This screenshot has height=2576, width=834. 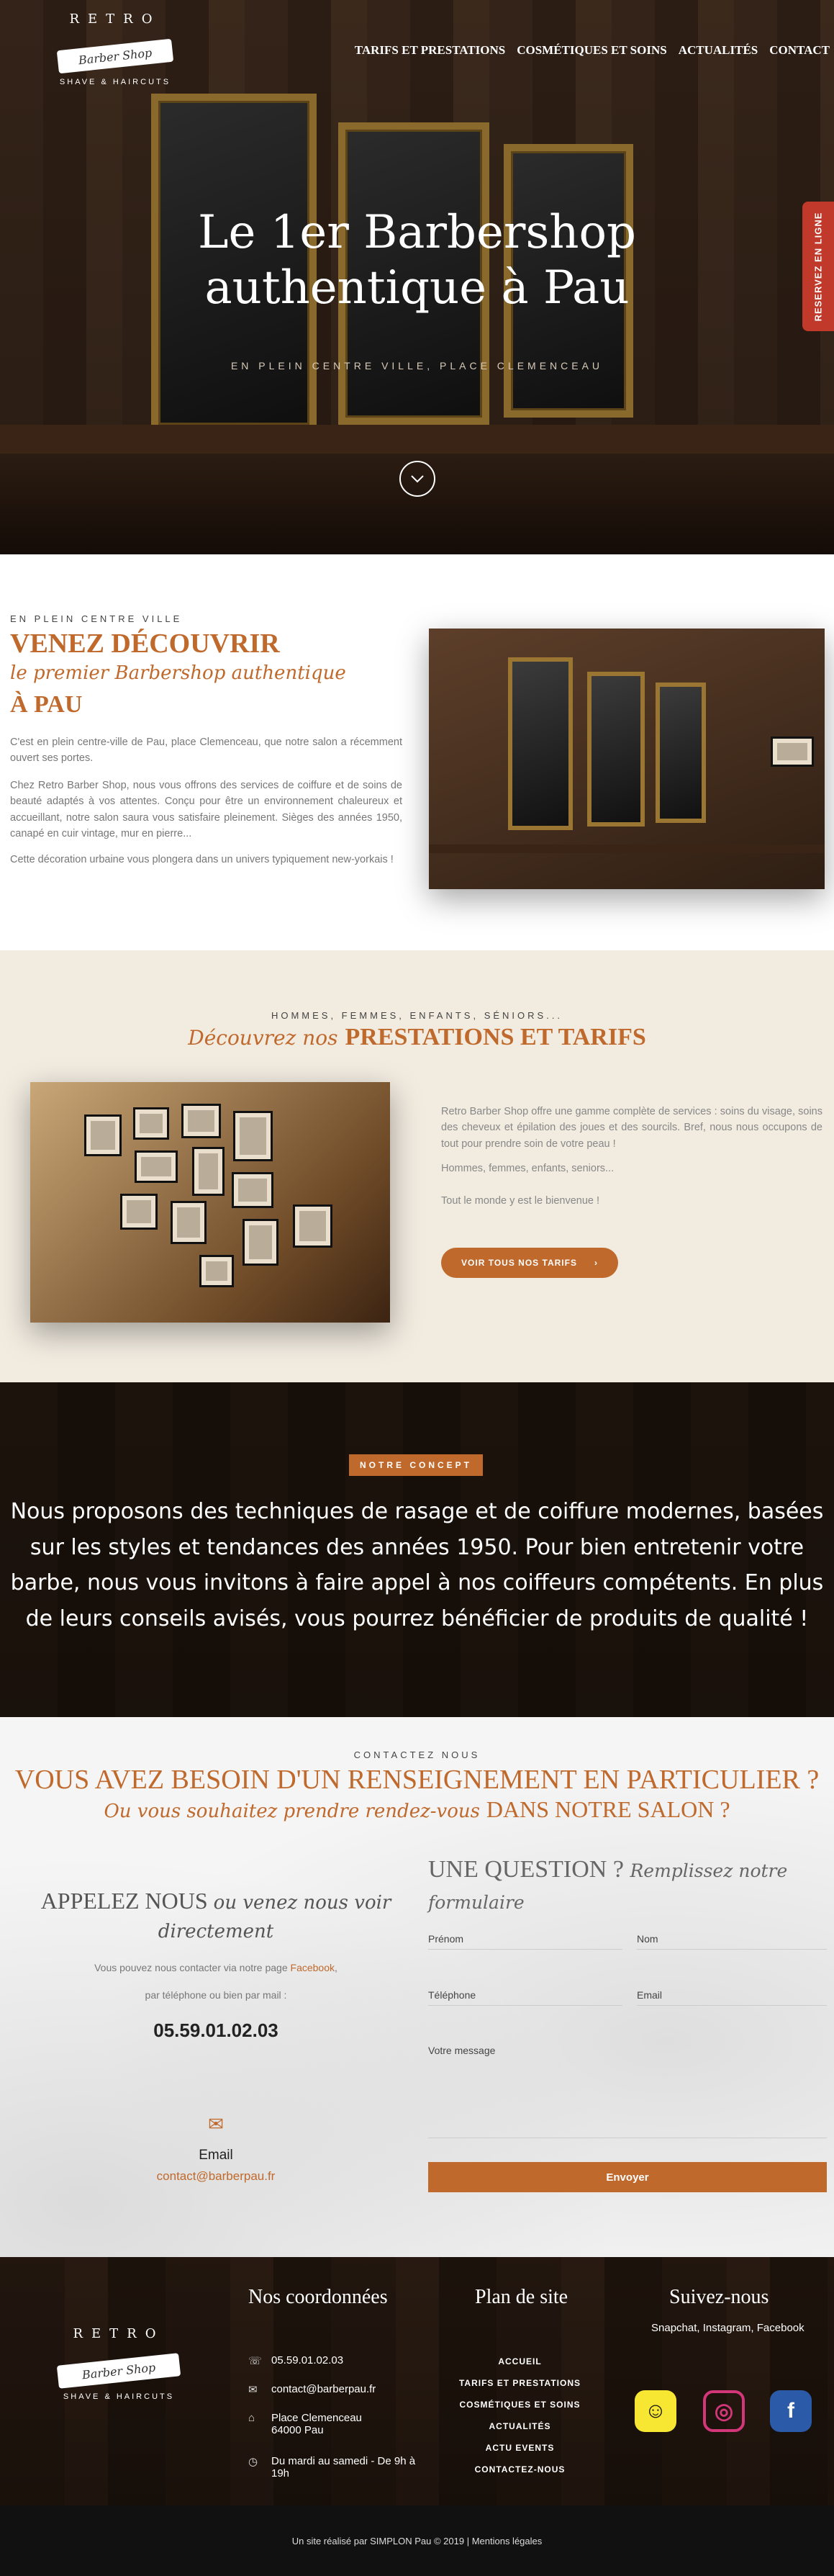 I want to click on reserve-label: RESERVEZ EN LIGNE, so click(x=818, y=266).